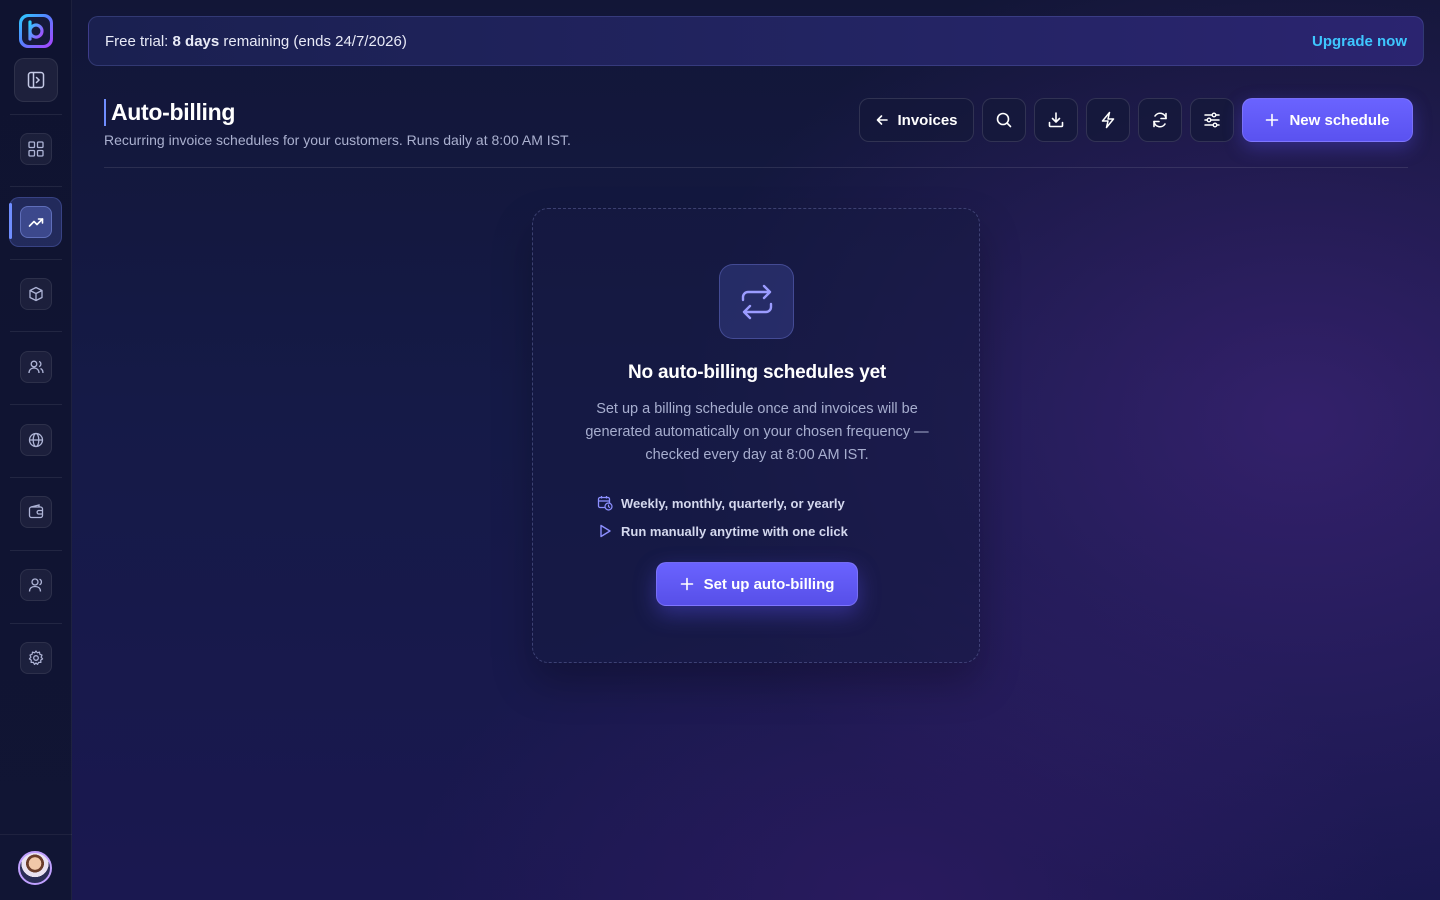 The height and width of the screenshot is (900, 1440). I want to click on trial-days: 8 days, so click(196, 41).